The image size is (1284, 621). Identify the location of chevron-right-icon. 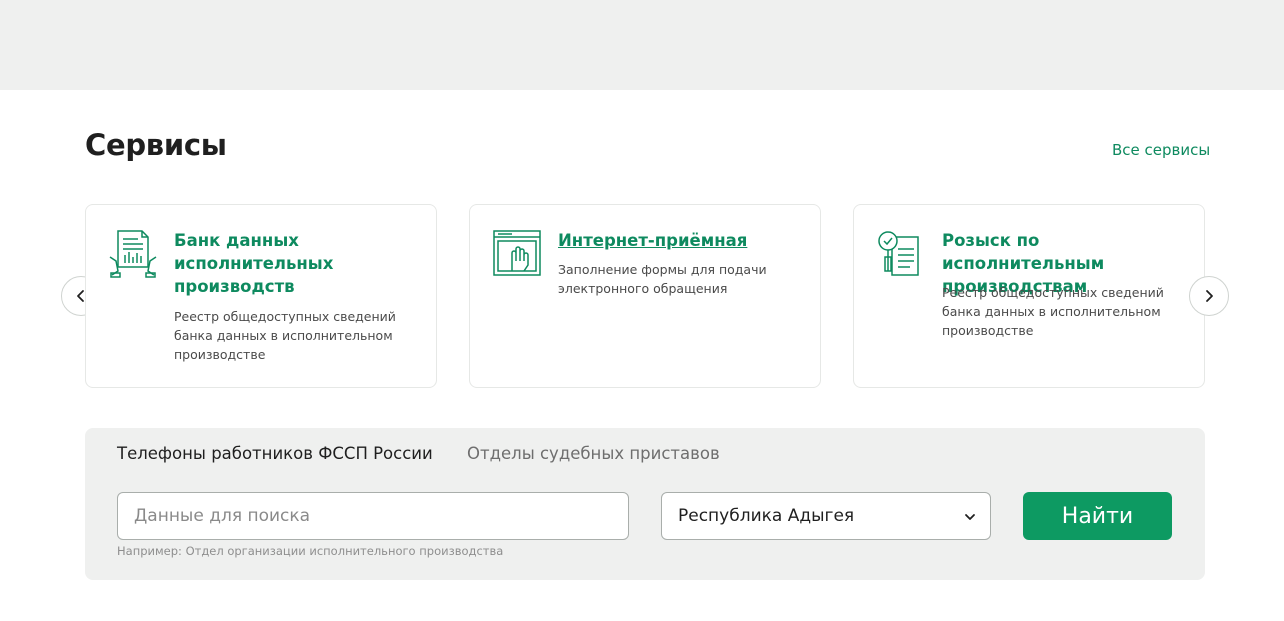
(1209, 296).